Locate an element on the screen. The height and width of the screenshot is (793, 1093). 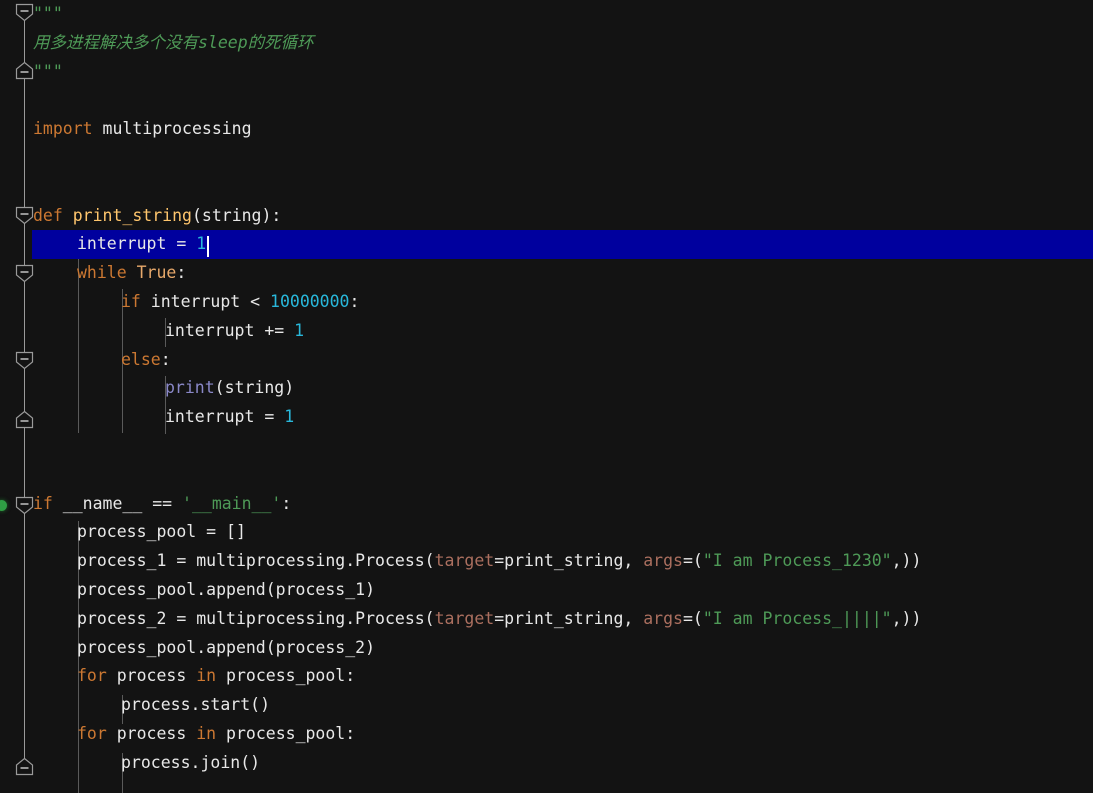
builtin-true: True is located at coordinates (151, 273).